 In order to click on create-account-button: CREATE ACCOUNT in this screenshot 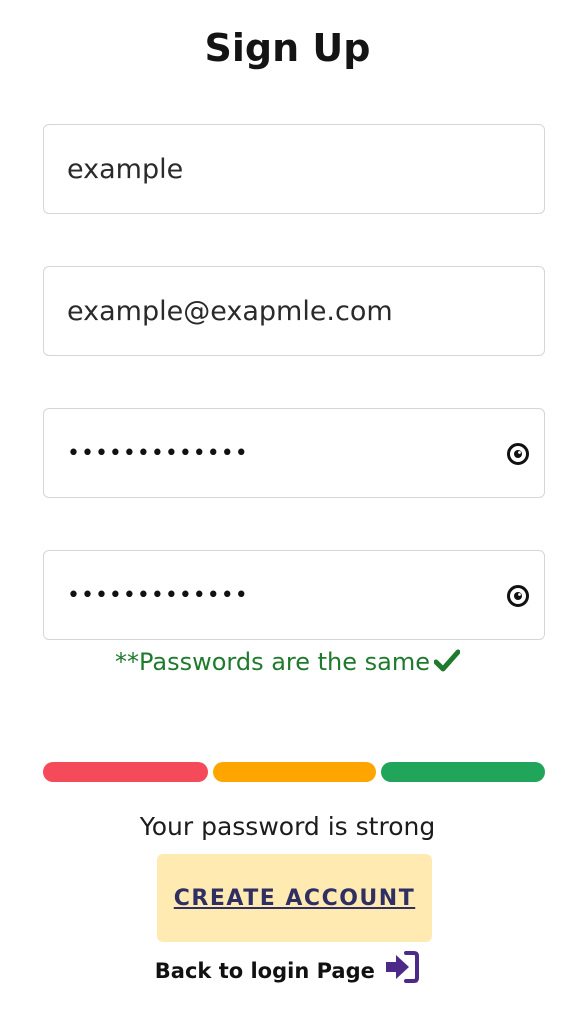, I will do `click(294, 898)`.